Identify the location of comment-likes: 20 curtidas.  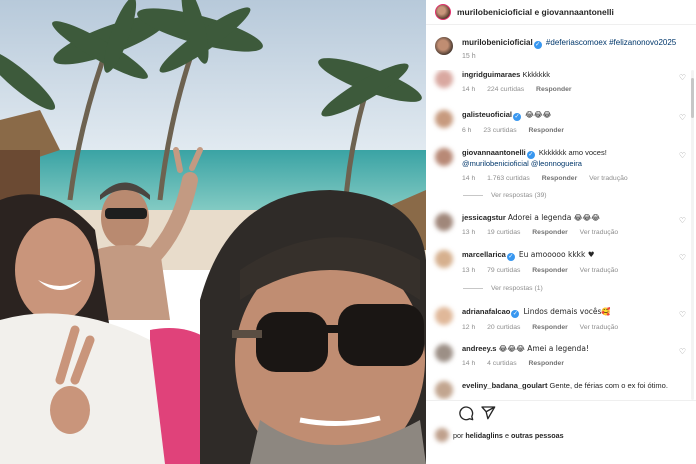
(503, 327).